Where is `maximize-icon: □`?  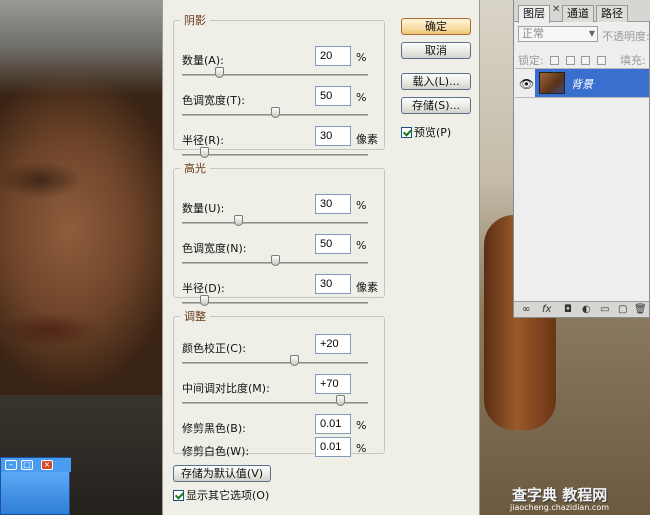
maximize-icon: □ is located at coordinates (27, 465).